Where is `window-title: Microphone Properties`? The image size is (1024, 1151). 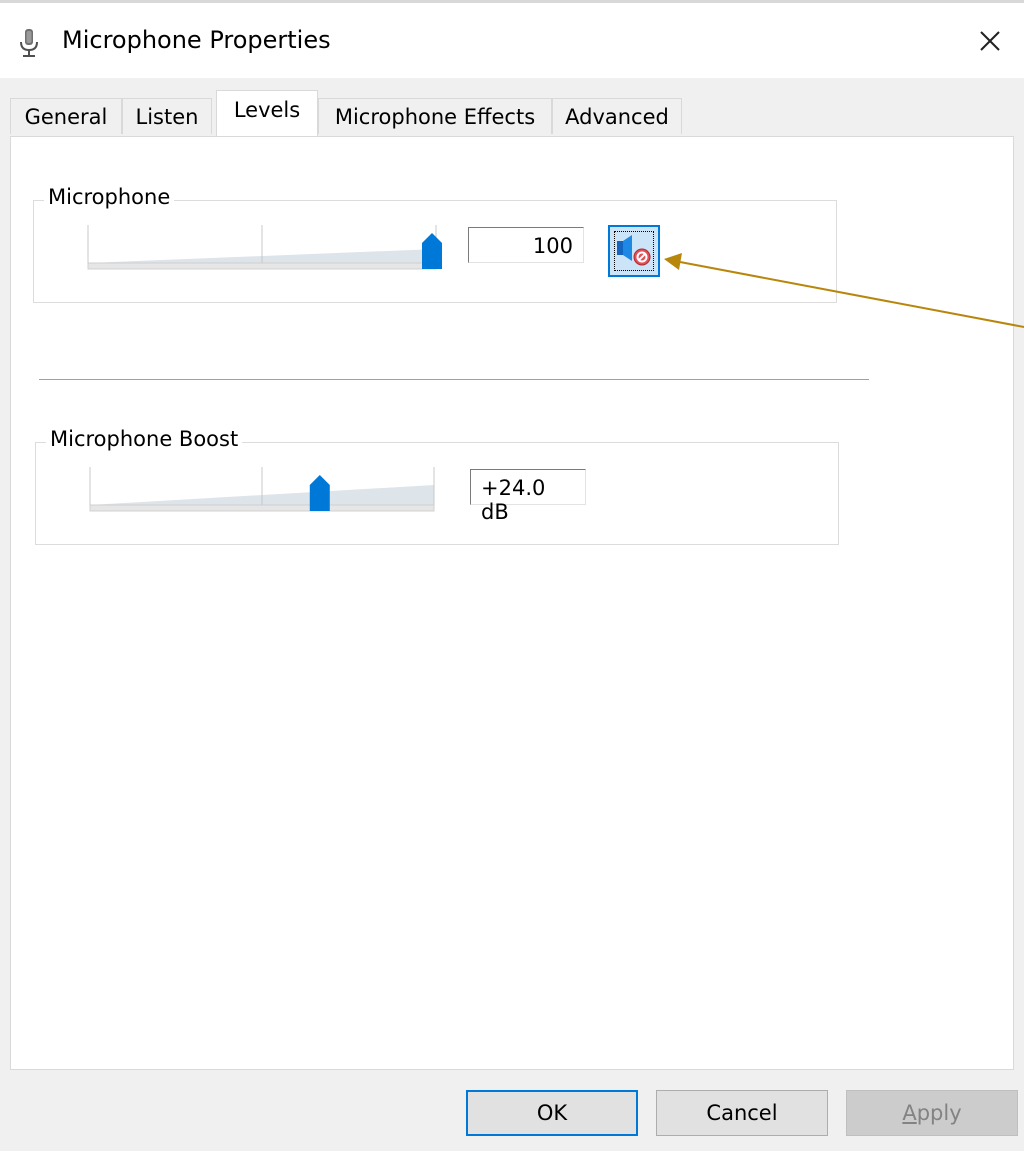 window-title: Microphone Properties is located at coordinates (196, 40).